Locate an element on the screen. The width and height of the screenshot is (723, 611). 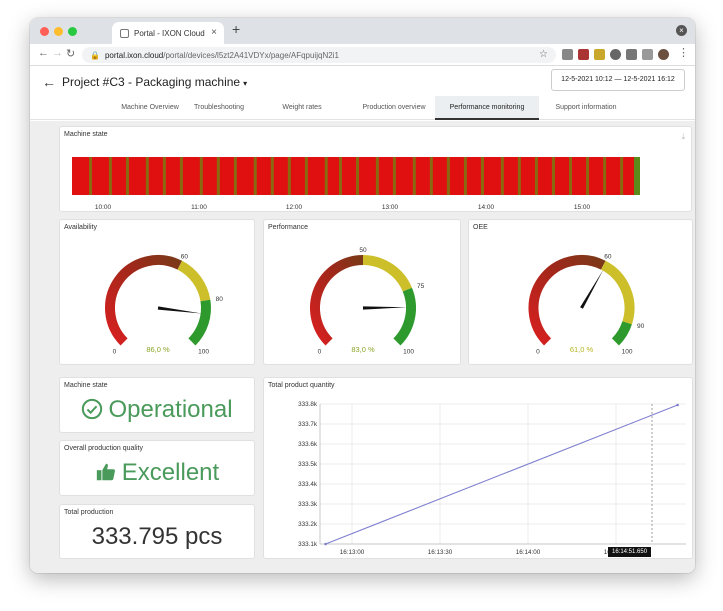
thumbs-up-icon is located at coordinates (105, 472).